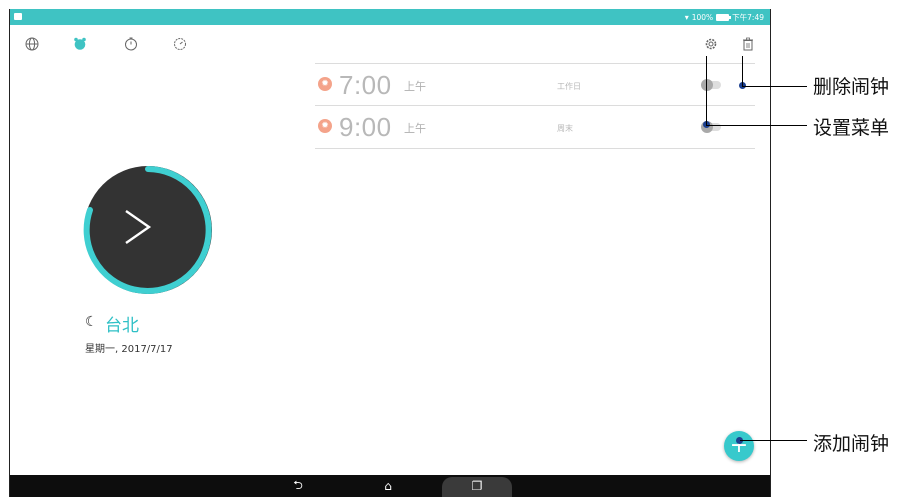  I want to click on callout-settings-label: 设置菜单, so click(851, 128).